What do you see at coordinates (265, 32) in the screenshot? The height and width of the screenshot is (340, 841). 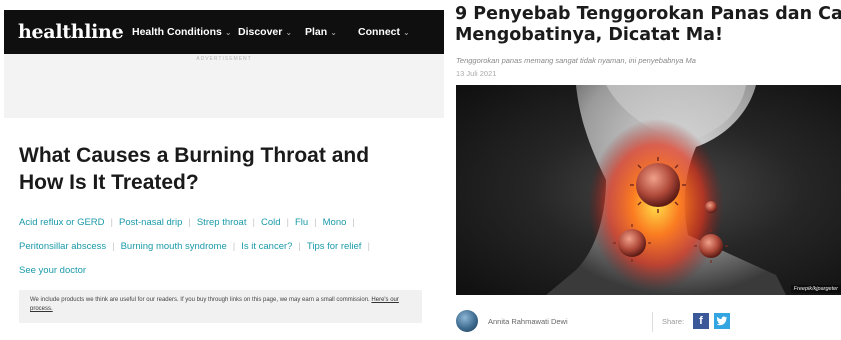 I see `nav-discover: Discover ⌄` at bounding box center [265, 32].